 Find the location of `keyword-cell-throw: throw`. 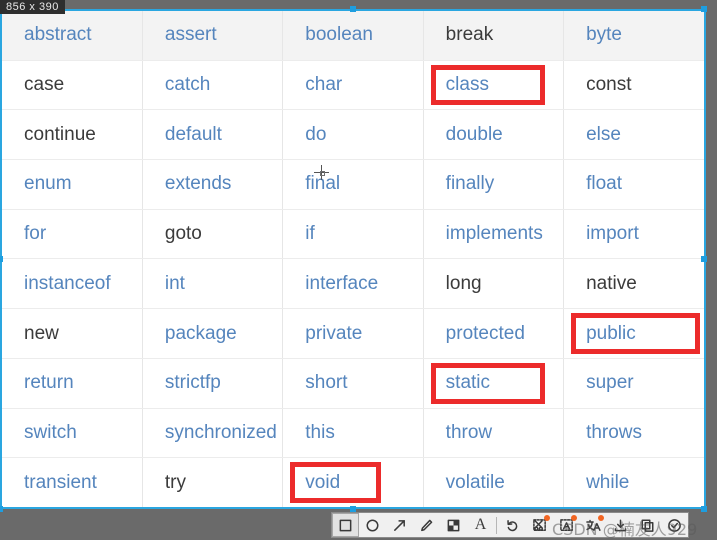

keyword-cell-throw: throw is located at coordinates (494, 433).